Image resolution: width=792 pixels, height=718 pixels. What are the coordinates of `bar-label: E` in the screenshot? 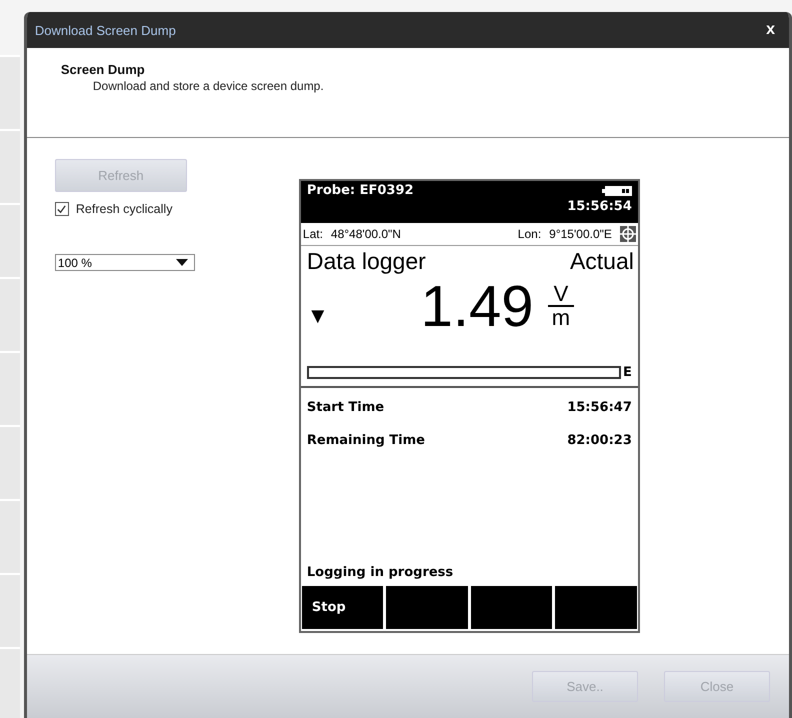 It's located at (627, 372).